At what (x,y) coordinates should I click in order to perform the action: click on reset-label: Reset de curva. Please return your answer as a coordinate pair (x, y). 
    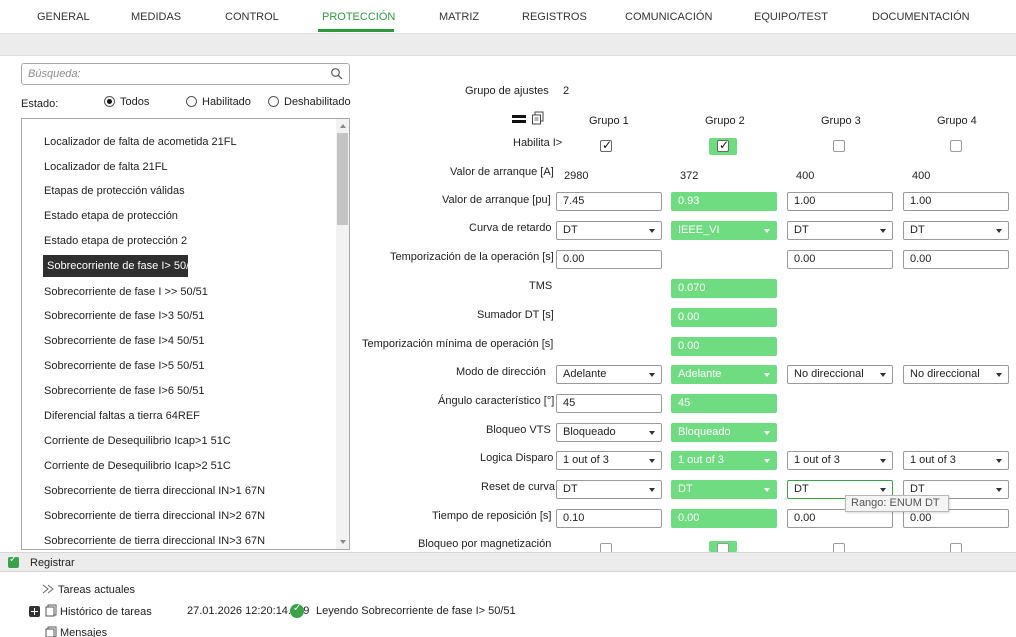
    Looking at the image, I should click on (518, 487).